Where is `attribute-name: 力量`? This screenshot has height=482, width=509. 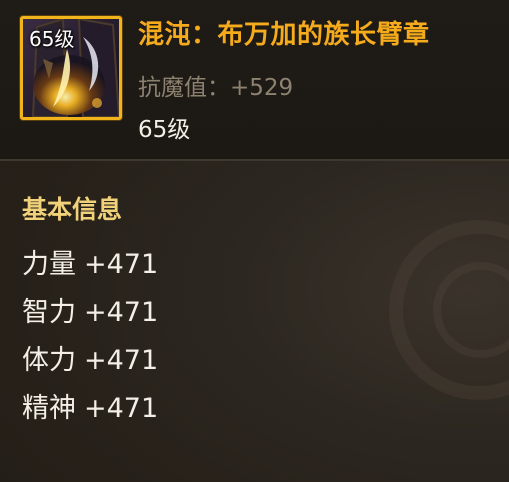
attribute-name: 力量 is located at coordinates (49, 264).